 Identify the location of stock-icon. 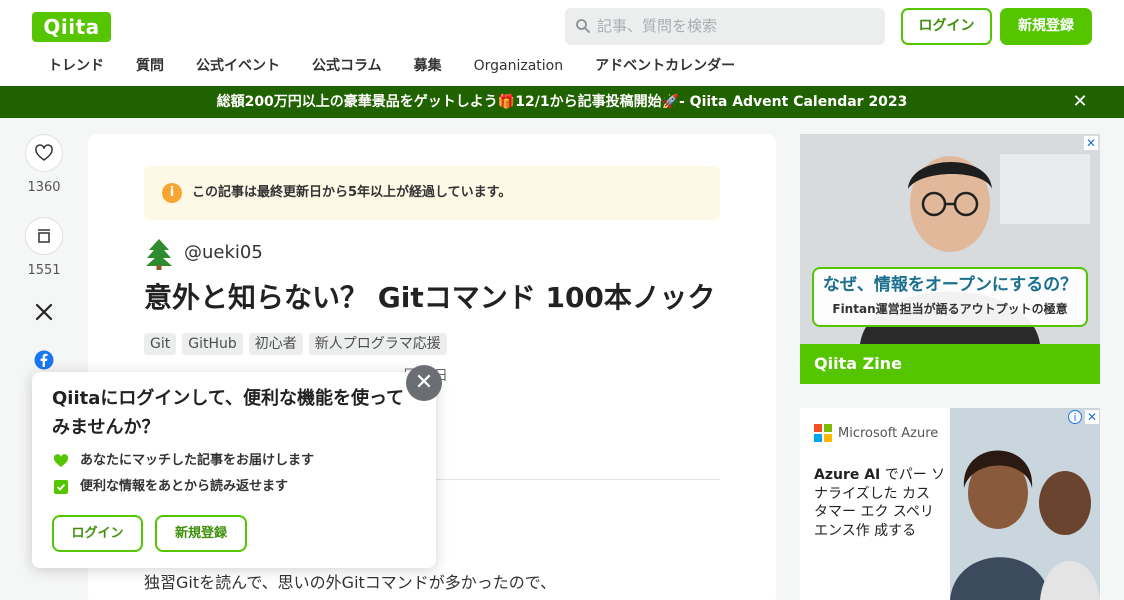
(44, 236).